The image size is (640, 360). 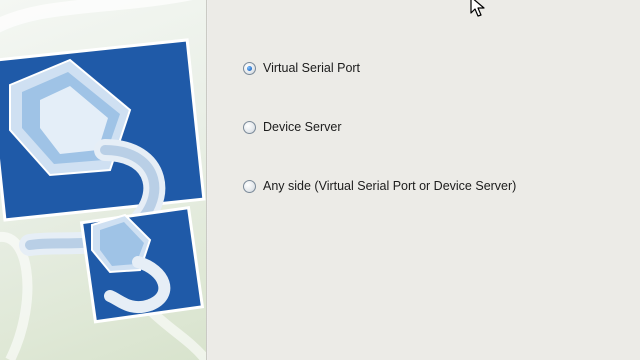 I want to click on option-virtual-serial-port: Virtual Serial Port, so click(x=301, y=68).